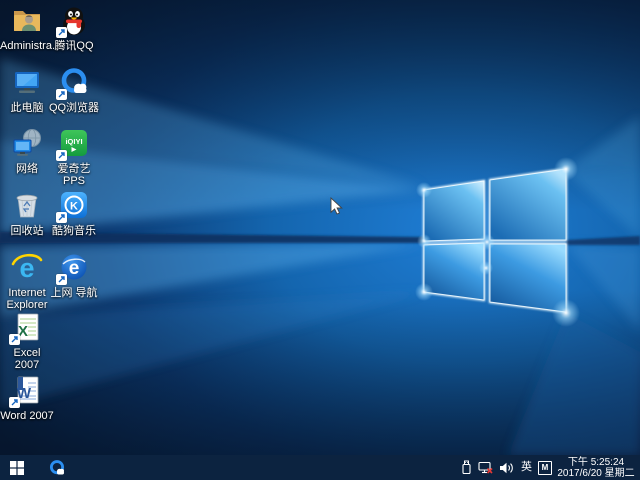 This screenshot has height=480, width=640. What do you see at coordinates (74, 175) in the screenshot?
I see `desktop-icon-label: 爱奇艺PPS` at bounding box center [74, 175].